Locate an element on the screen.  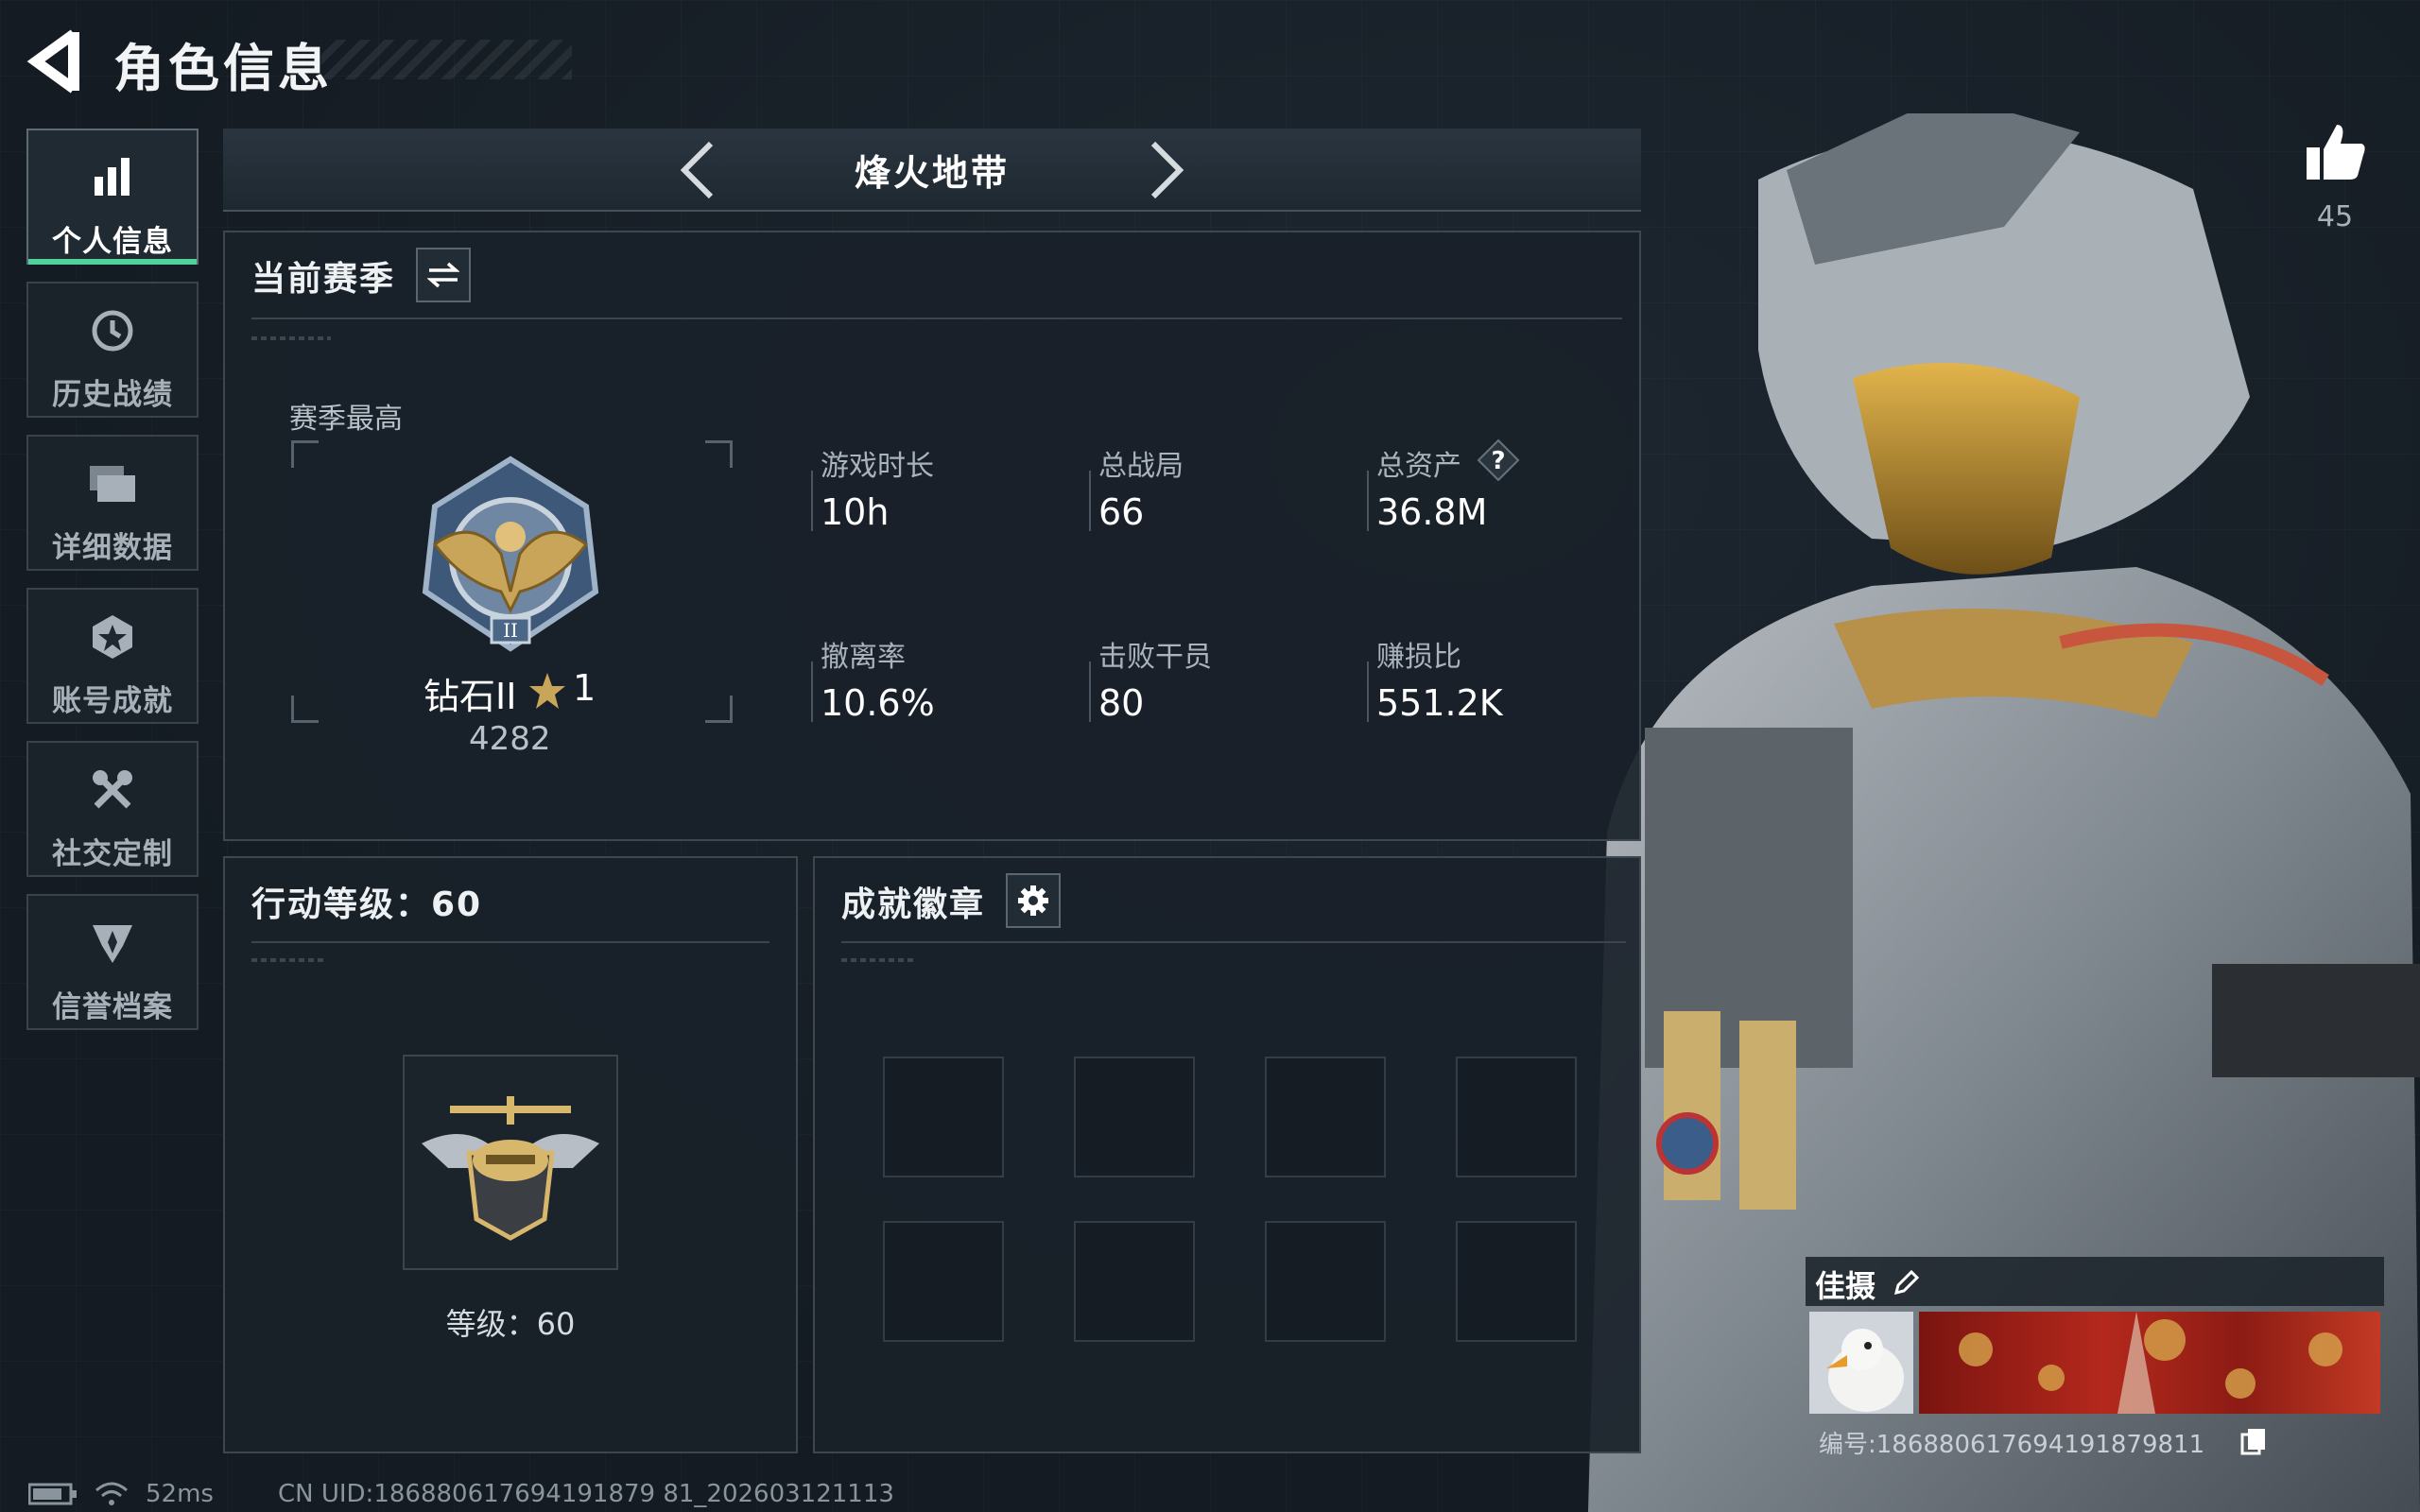
badge-settings-button is located at coordinates (1033, 900).